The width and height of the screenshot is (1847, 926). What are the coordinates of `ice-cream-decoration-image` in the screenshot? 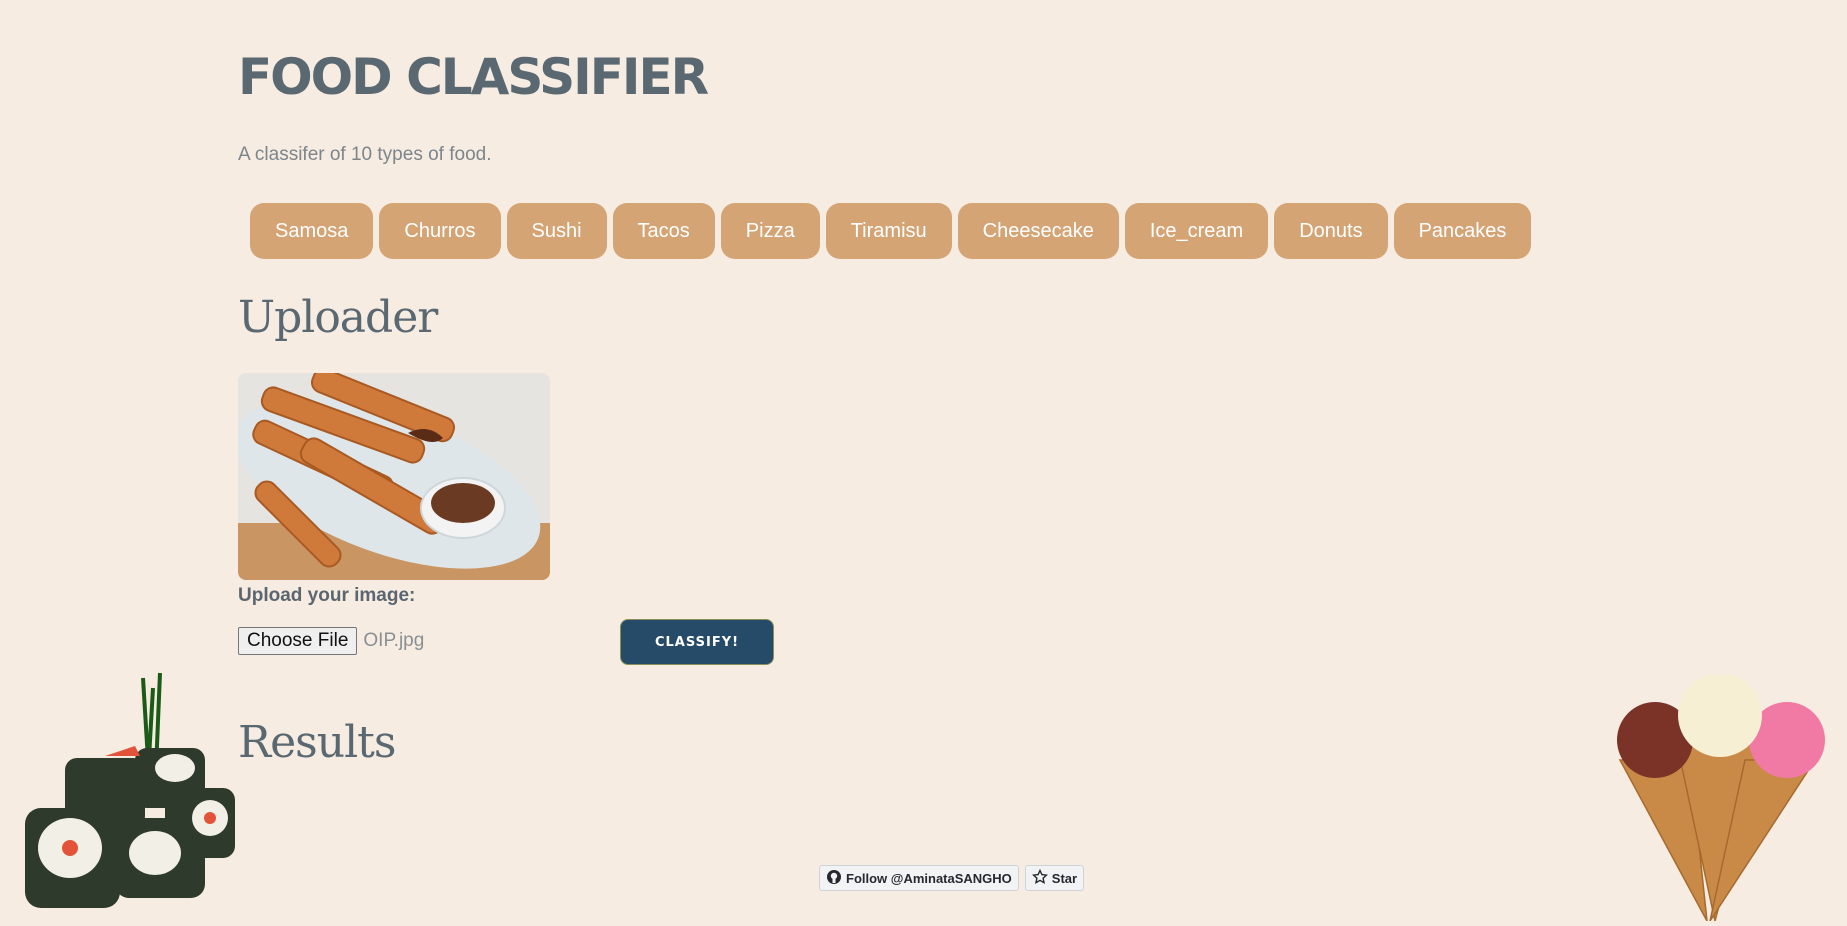 It's located at (1720, 799).